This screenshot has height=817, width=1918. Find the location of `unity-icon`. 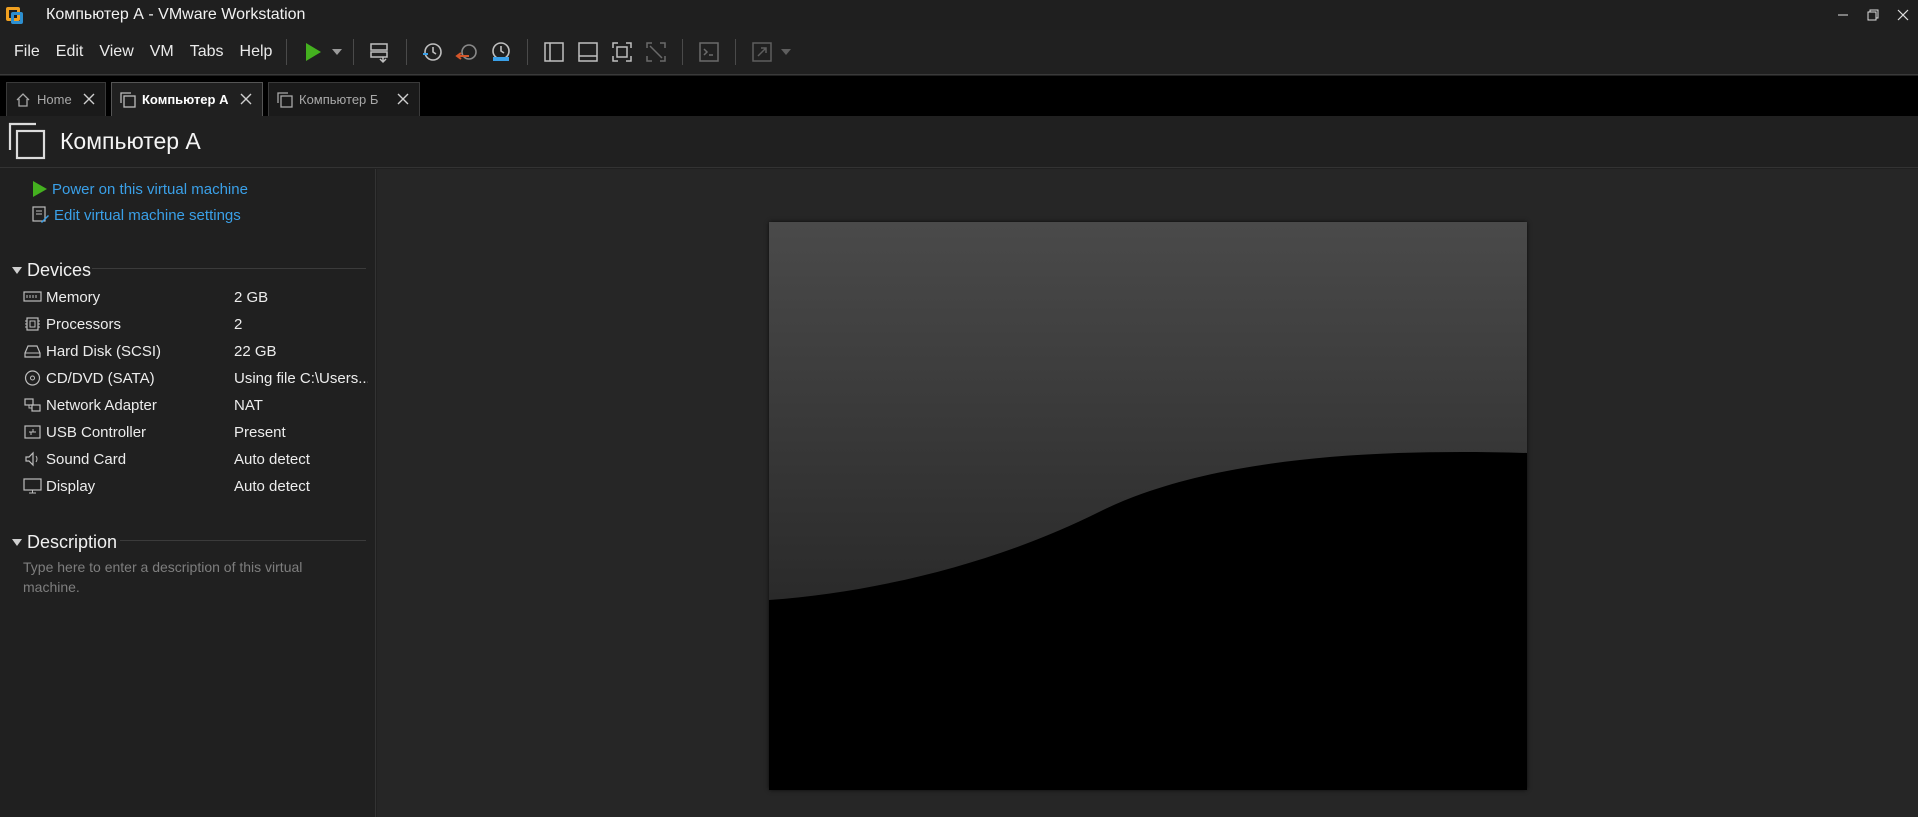

unity-icon is located at coordinates (656, 52).